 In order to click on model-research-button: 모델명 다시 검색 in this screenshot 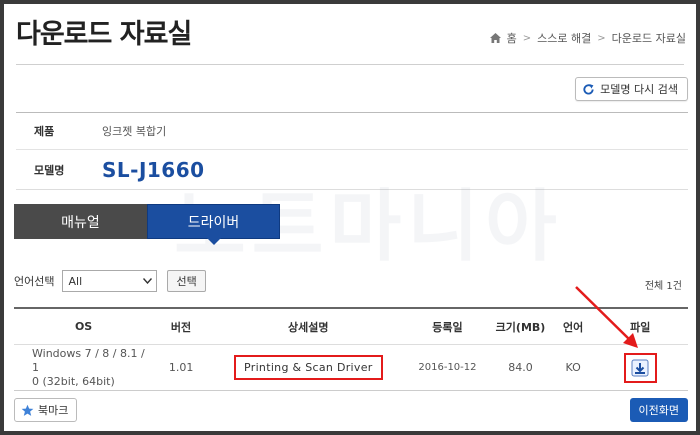, I will do `click(631, 89)`.